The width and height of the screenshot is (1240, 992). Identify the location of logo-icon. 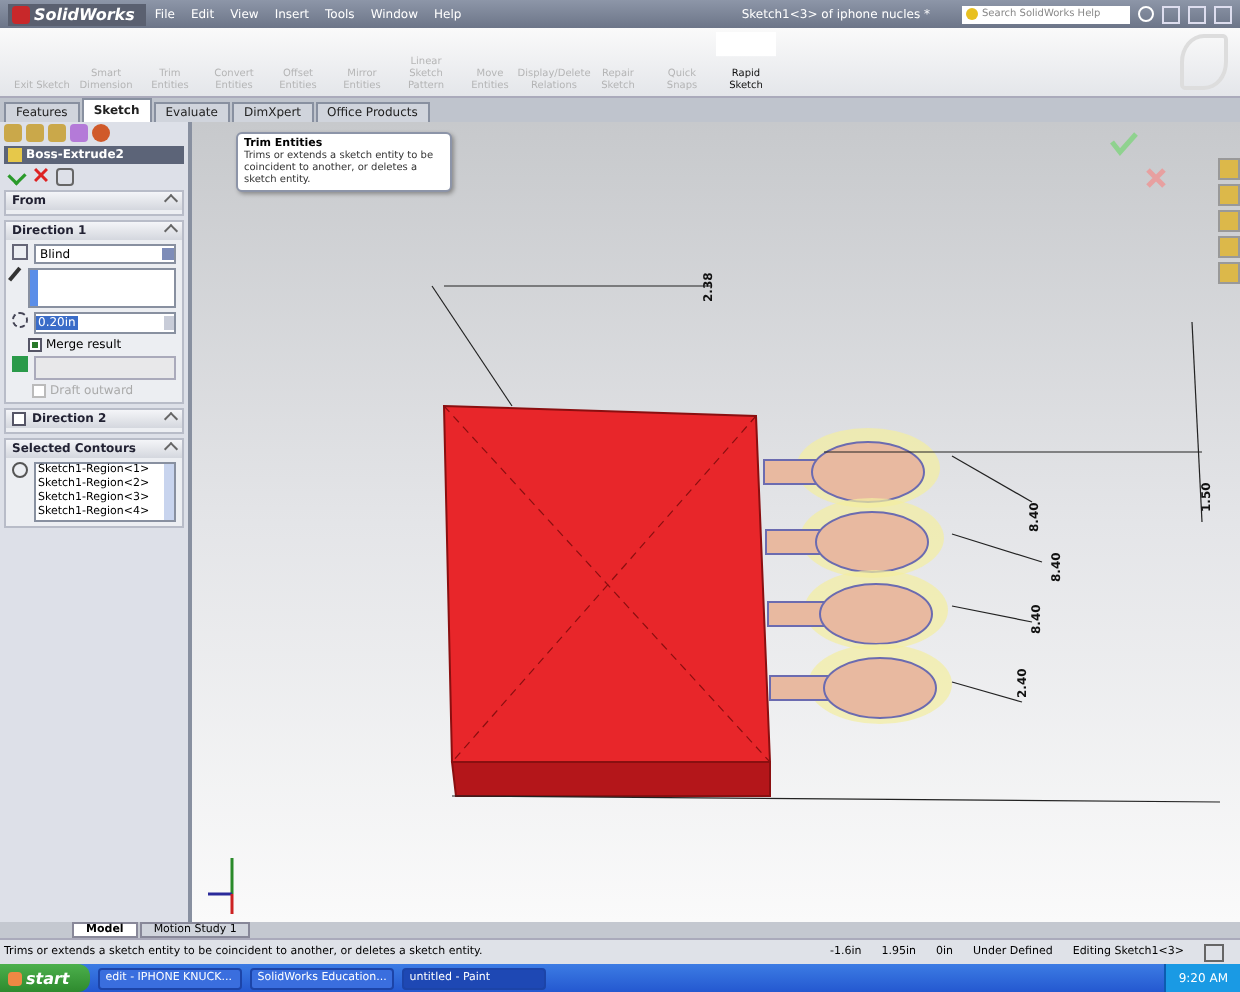
(21, 14).